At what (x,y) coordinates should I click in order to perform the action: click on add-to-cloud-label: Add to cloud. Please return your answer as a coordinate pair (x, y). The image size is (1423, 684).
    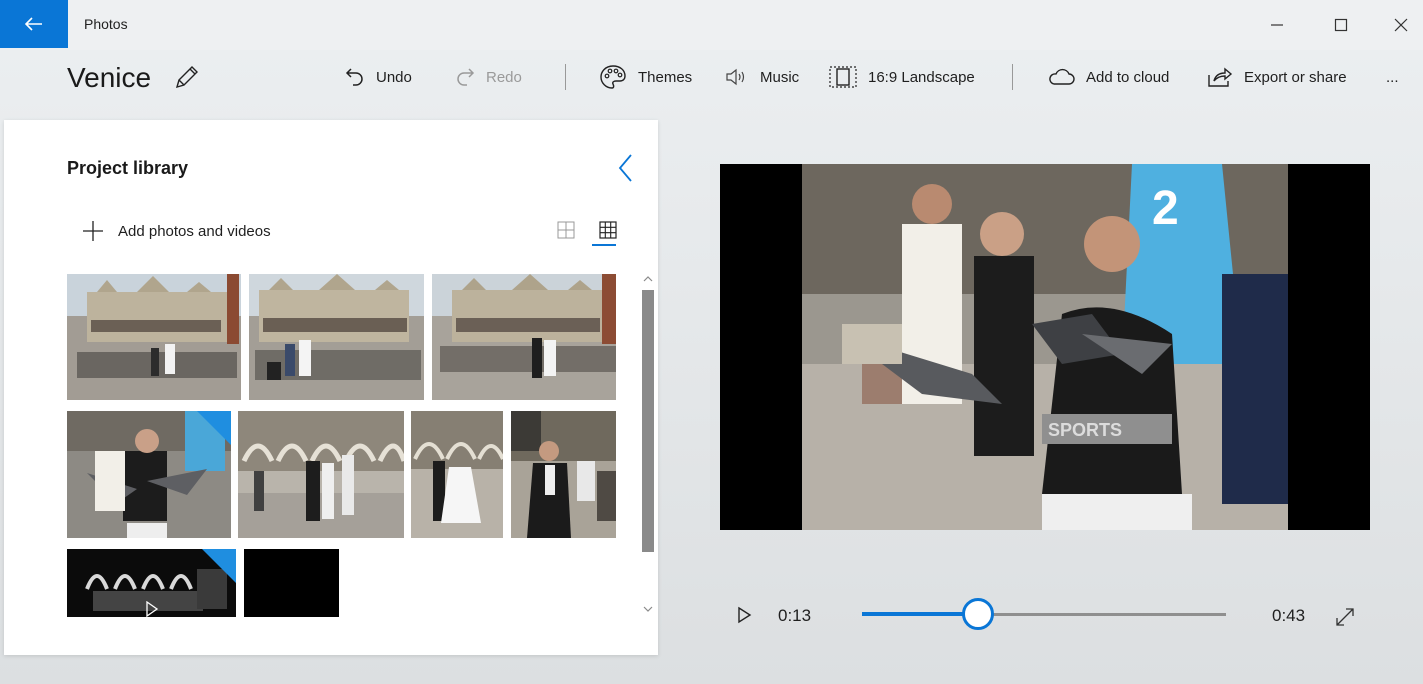
    Looking at the image, I should click on (1128, 77).